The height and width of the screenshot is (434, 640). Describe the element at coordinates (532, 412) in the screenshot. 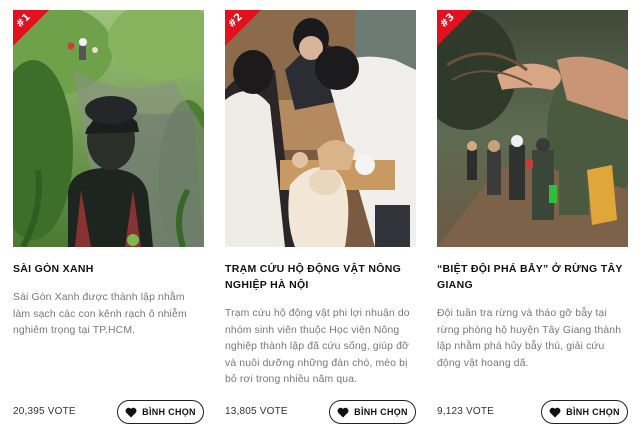

I see `card-footer: 9,123 VOTE BÌNH CHỌN` at that location.